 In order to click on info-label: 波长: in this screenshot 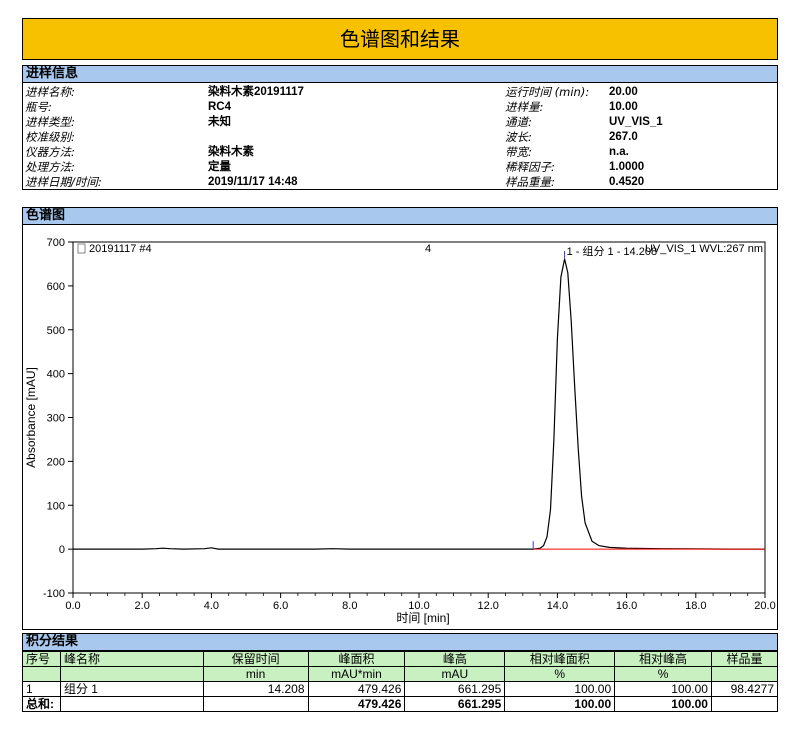, I will do `click(518, 137)`.